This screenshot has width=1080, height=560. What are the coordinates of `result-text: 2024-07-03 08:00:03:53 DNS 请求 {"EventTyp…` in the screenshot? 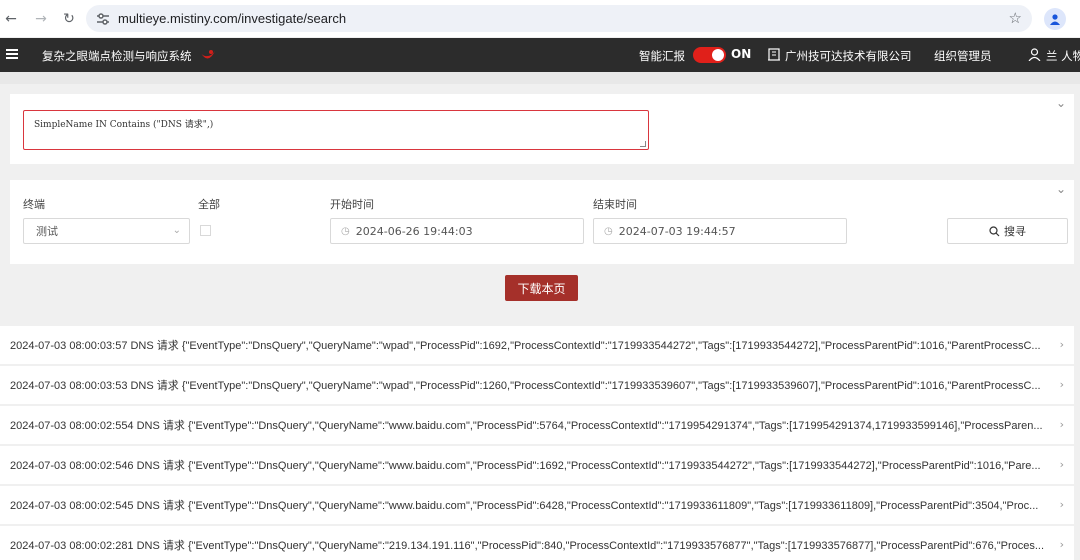 It's located at (525, 386).